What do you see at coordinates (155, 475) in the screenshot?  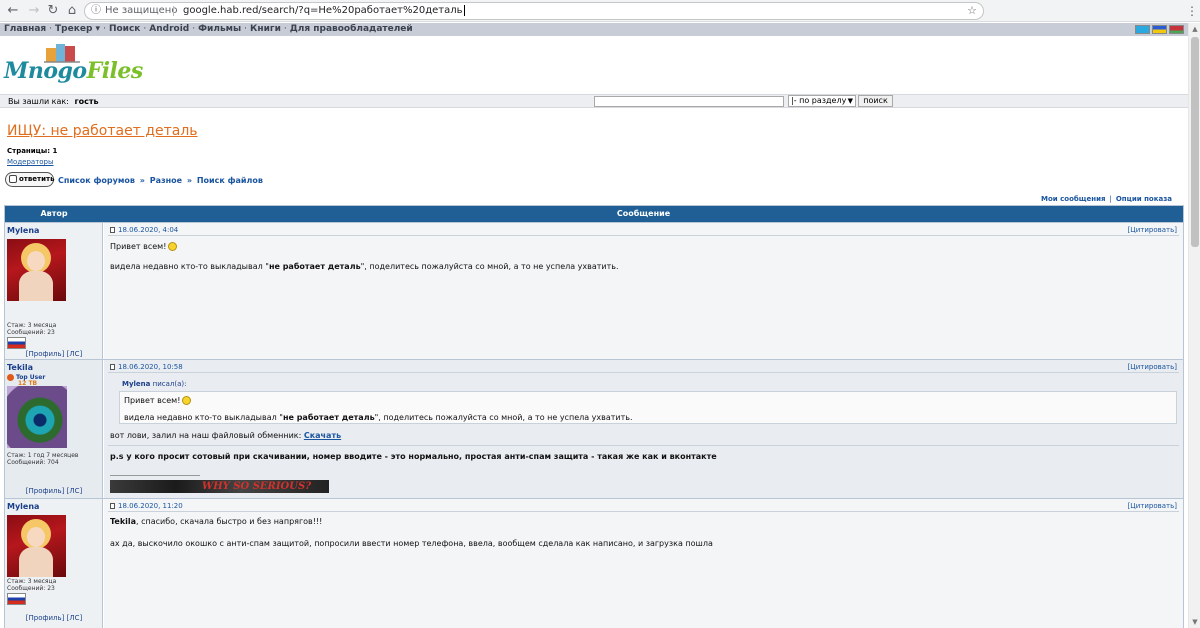 I see `signature-divider` at bounding box center [155, 475].